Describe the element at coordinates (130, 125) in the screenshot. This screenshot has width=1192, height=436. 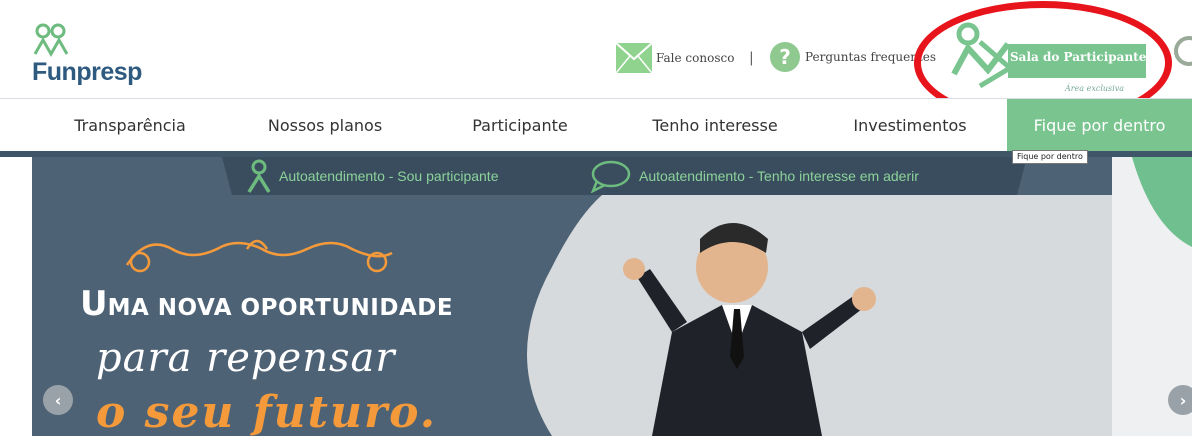
I see `nav-item-transparencia: Transparência` at that location.